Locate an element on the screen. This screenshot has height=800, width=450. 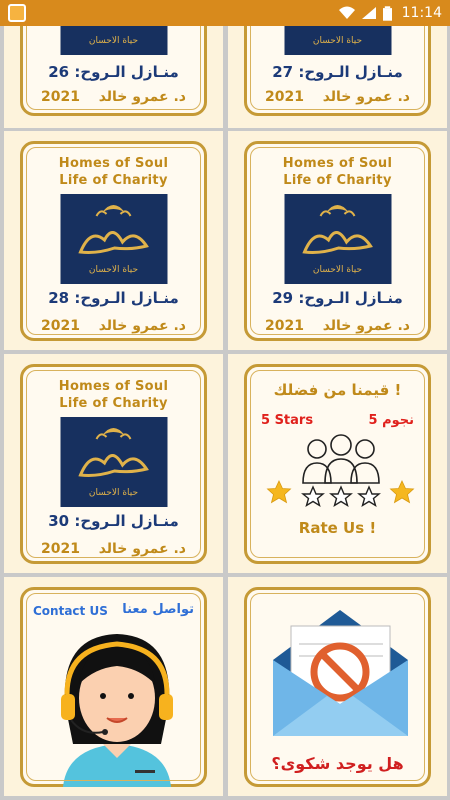
rate-title: قيمنا من فضلك ! is located at coordinates (337, 390).